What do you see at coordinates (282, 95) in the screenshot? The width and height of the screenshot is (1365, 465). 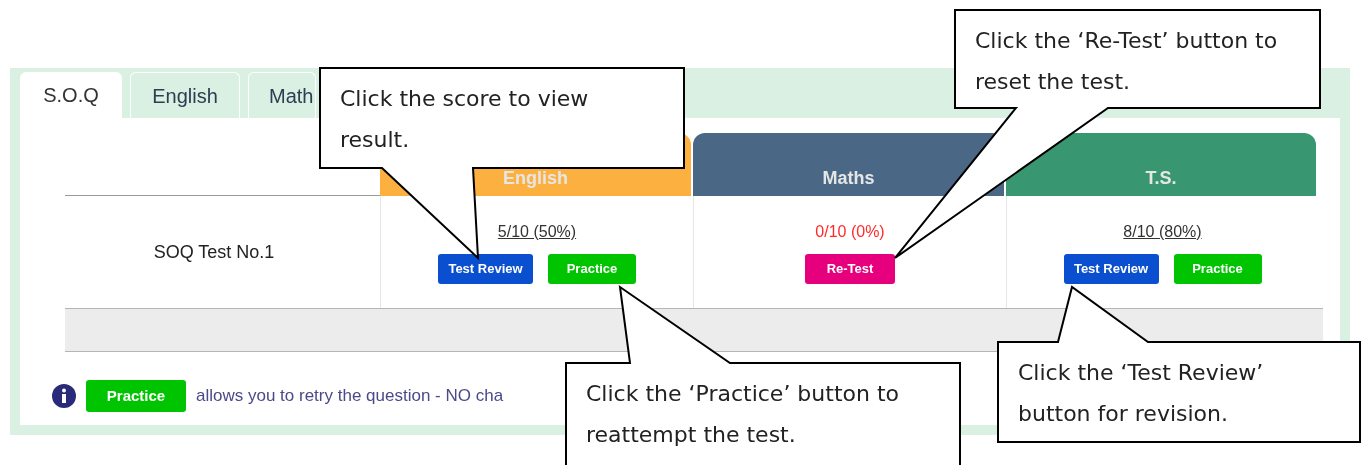 I see `tab: Math` at bounding box center [282, 95].